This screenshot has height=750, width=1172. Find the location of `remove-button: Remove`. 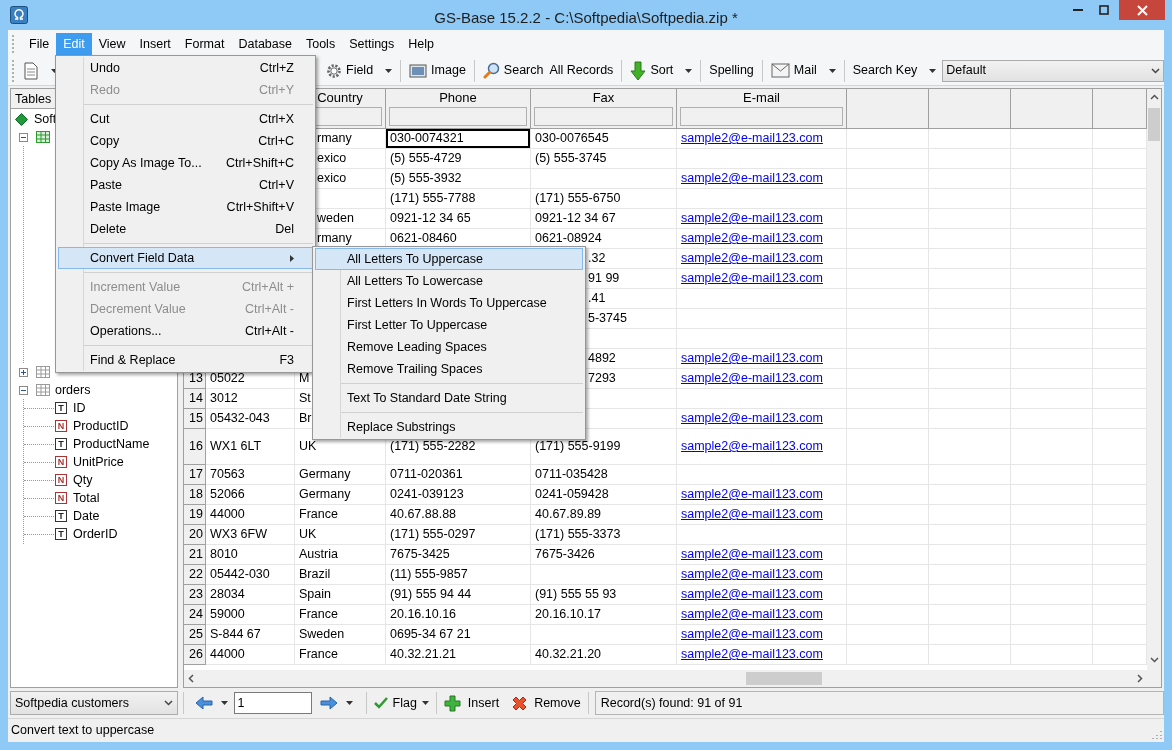

remove-button: Remove is located at coordinates (546, 703).